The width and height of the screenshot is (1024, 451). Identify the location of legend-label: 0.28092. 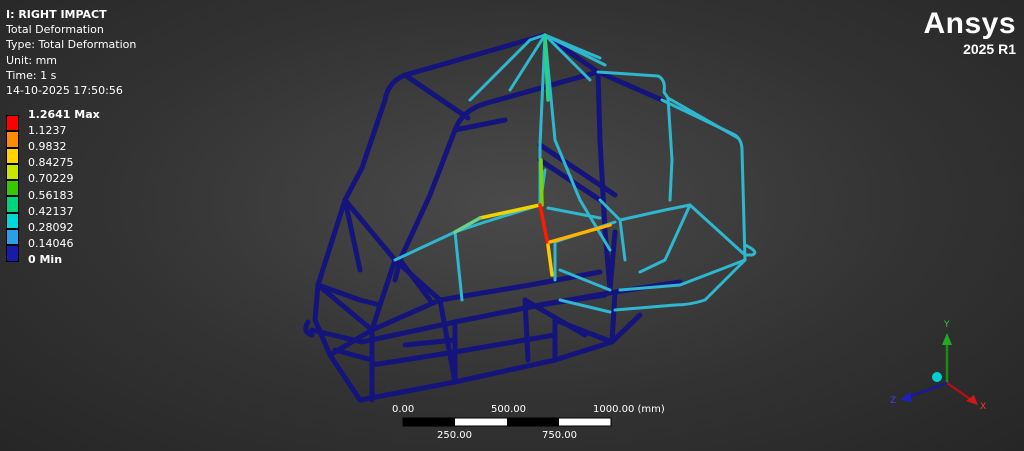
(51, 227).